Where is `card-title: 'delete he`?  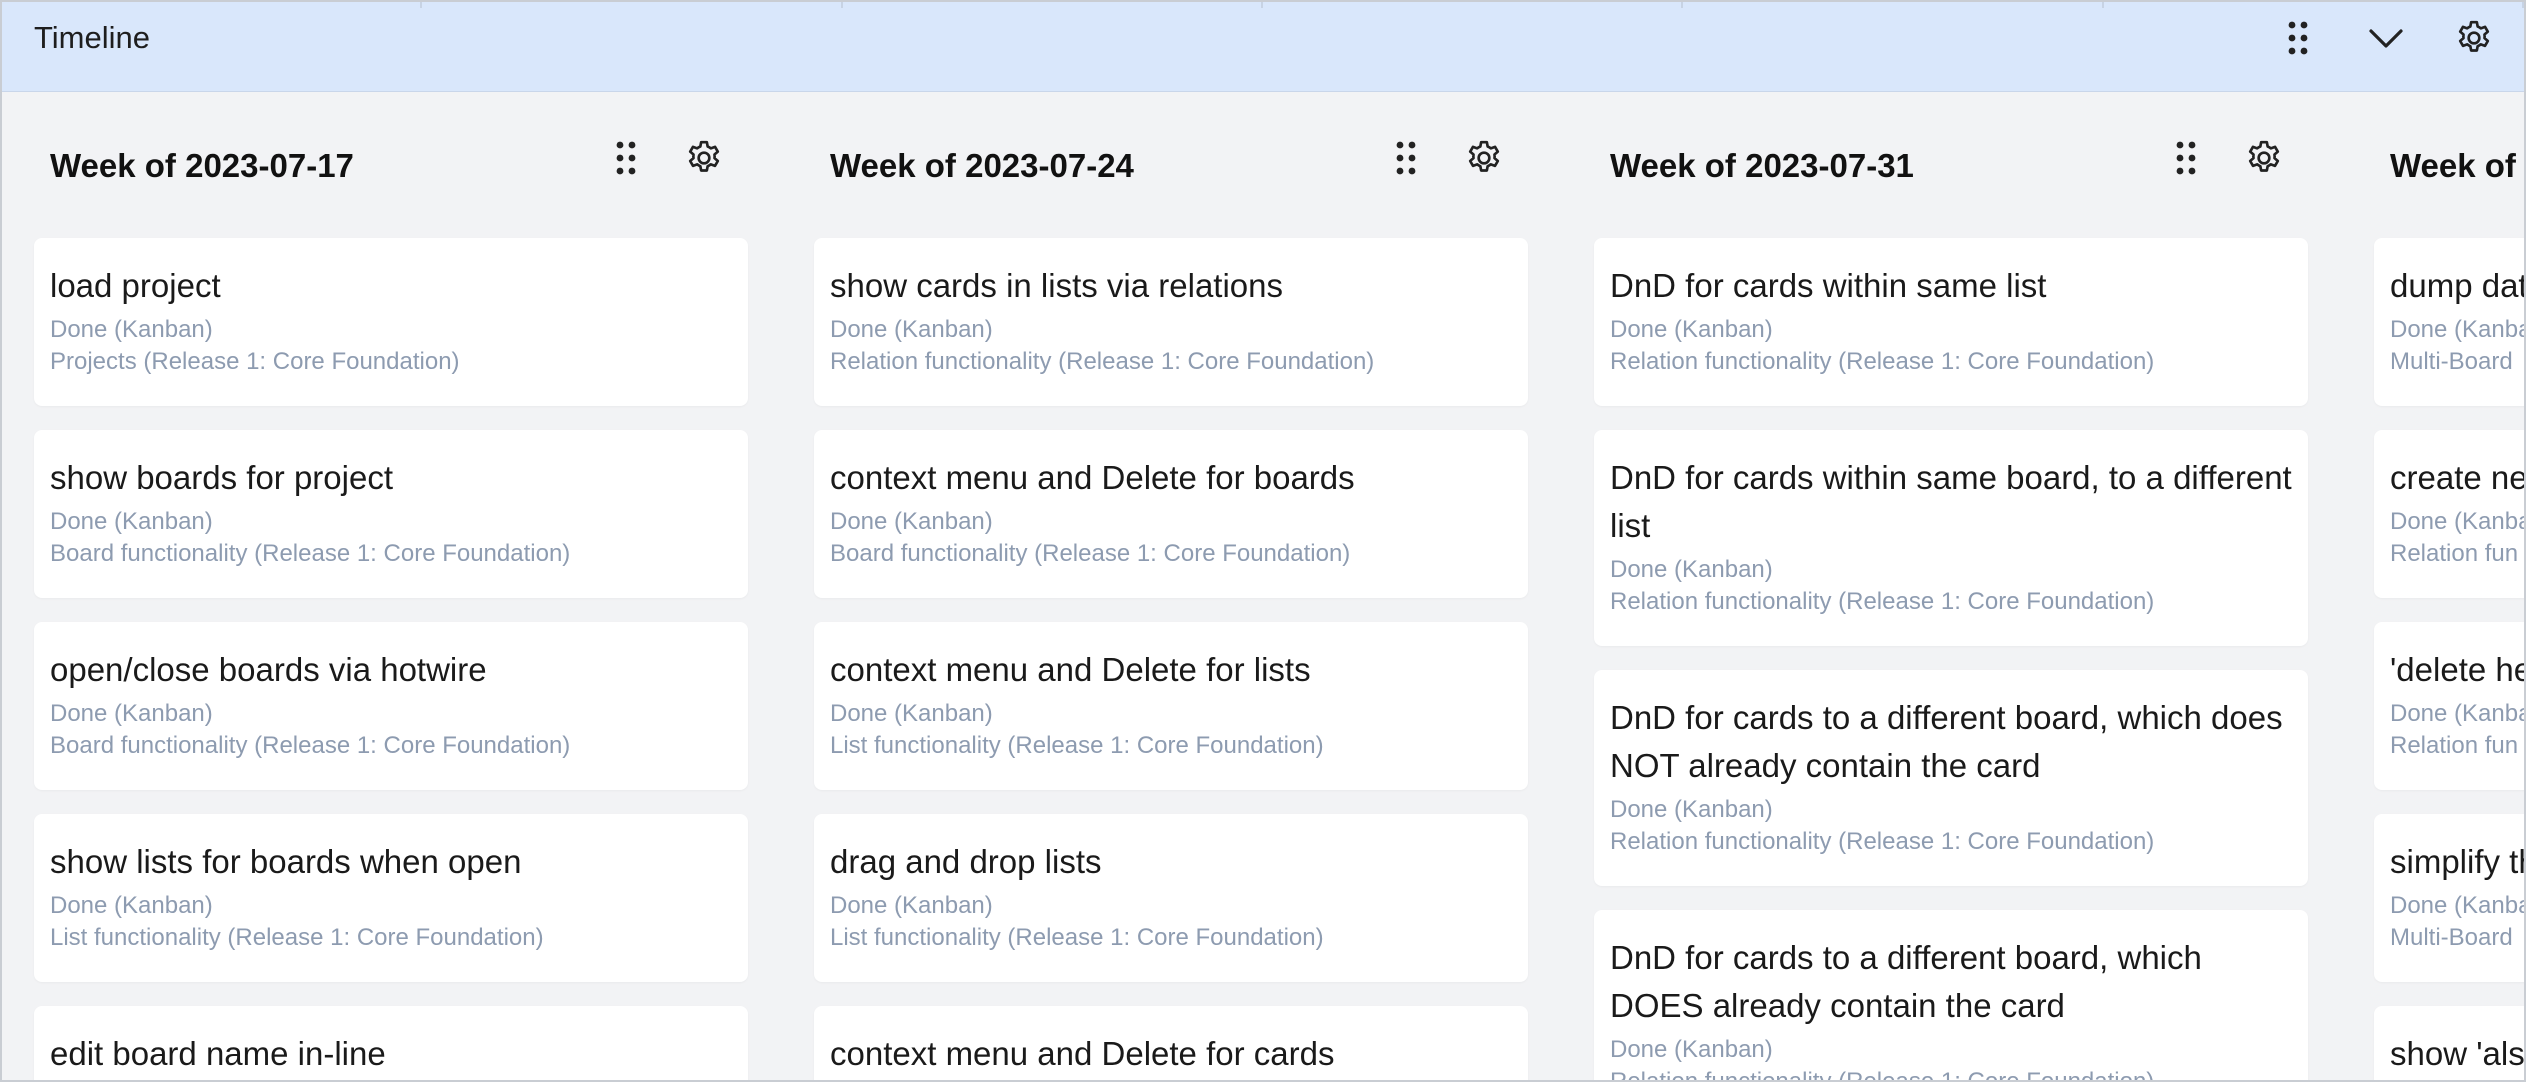 card-title: 'delete he is located at coordinates (2458, 669).